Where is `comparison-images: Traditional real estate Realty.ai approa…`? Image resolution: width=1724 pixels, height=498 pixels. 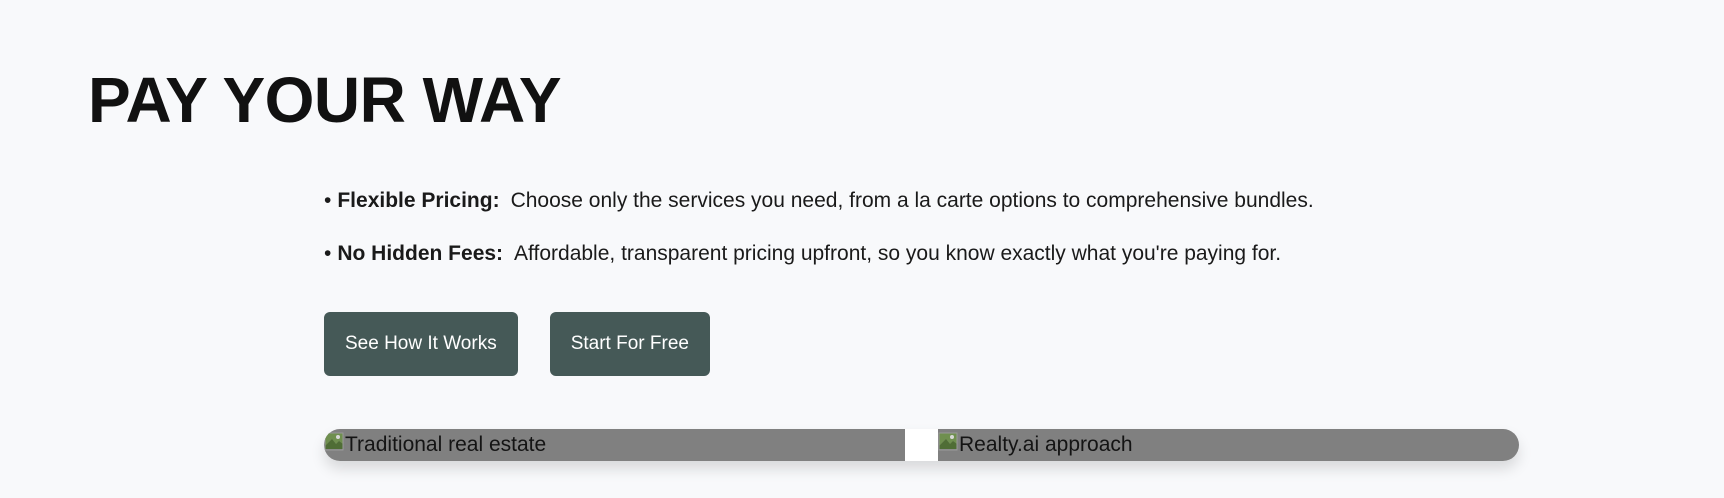 comparison-images: Traditional real estate Realty.ai approa… is located at coordinates (921, 445).